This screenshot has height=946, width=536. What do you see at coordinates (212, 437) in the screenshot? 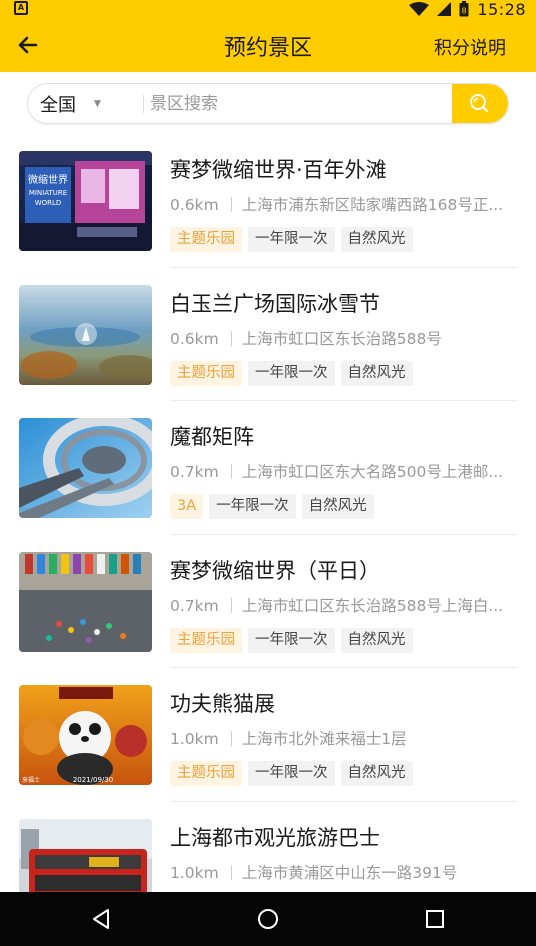
I see `scenic-name: 魔都矩阵` at bounding box center [212, 437].